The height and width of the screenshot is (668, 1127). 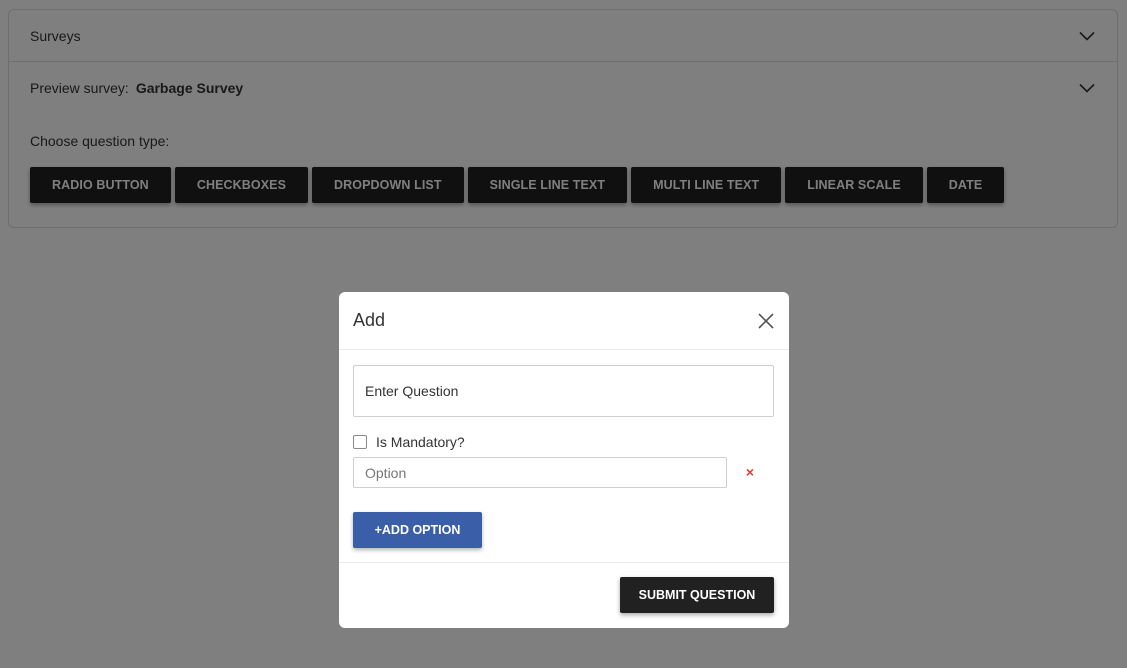 What do you see at coordinates (417, 530) in the screenshot?
I see `add-option-button: +ADD OPTION` at bounding box center [417, 530].